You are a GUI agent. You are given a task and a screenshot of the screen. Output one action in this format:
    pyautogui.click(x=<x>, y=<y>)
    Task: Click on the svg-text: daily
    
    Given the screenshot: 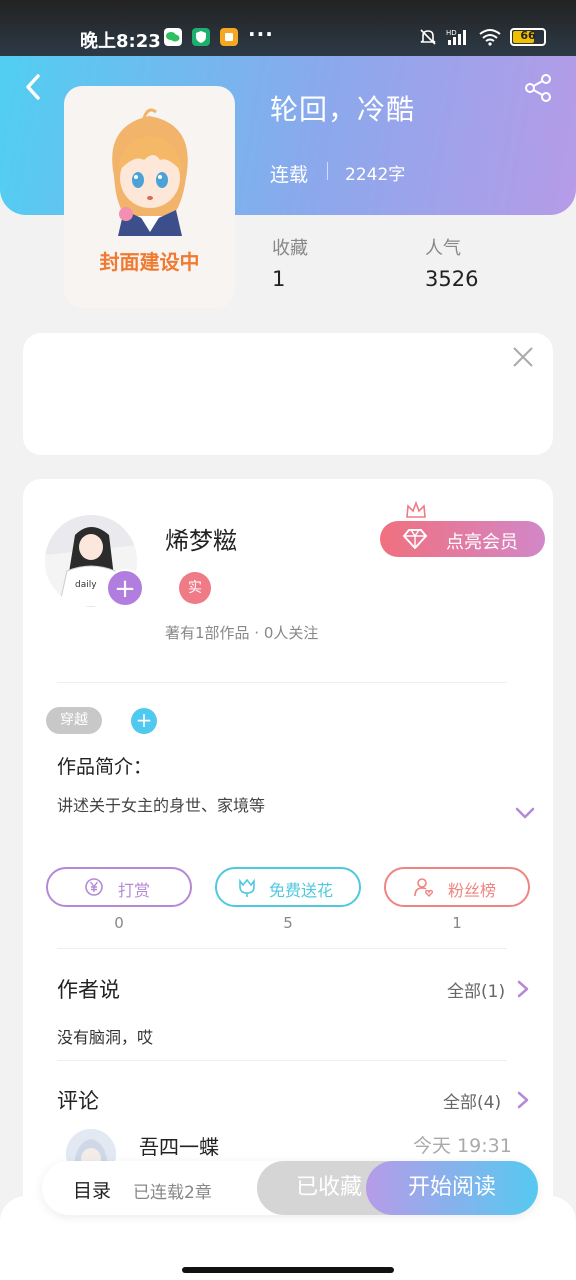 What is the action you would take?
    pyautogui.click(x=86, y=585)
    